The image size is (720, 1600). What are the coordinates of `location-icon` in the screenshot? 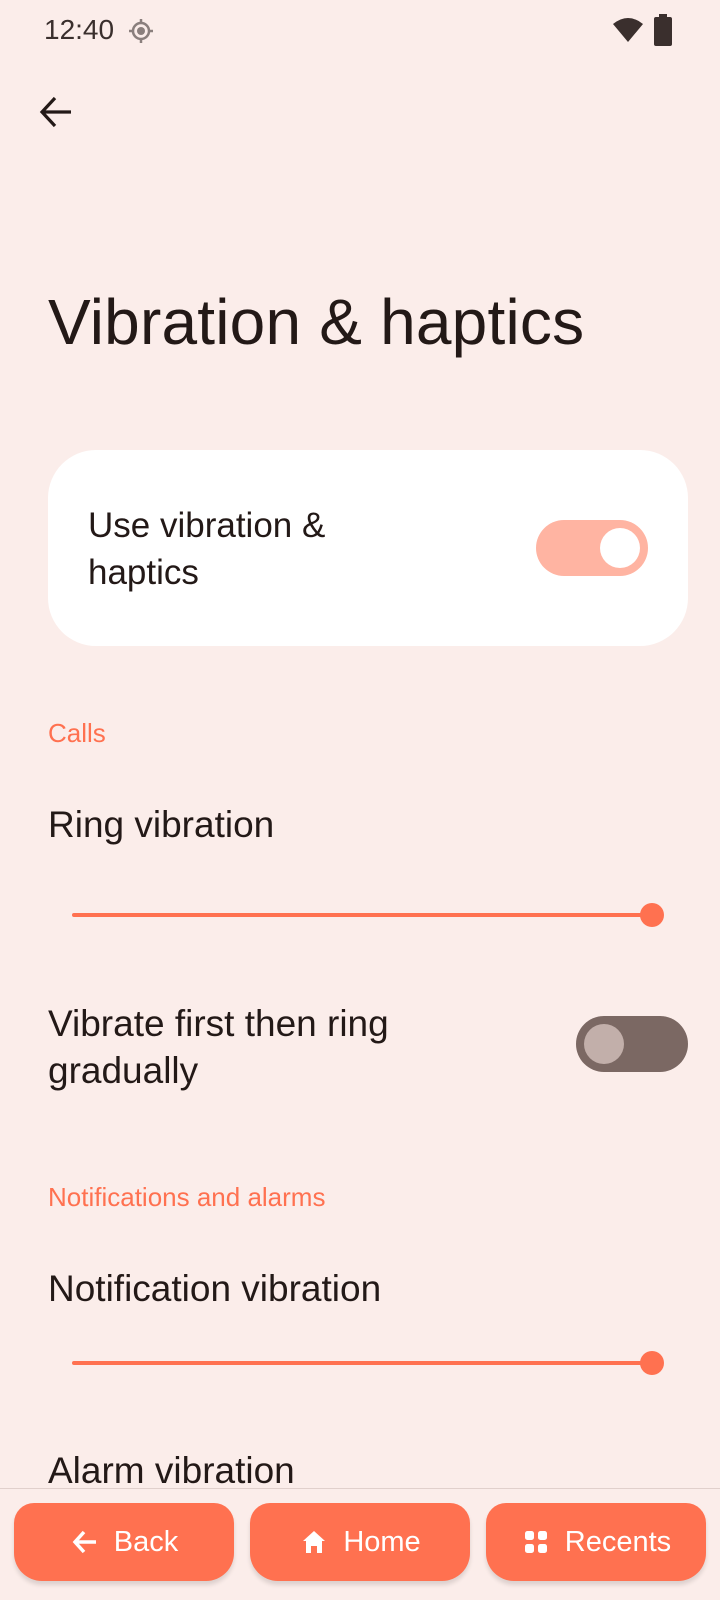 It's located at (141, 31).